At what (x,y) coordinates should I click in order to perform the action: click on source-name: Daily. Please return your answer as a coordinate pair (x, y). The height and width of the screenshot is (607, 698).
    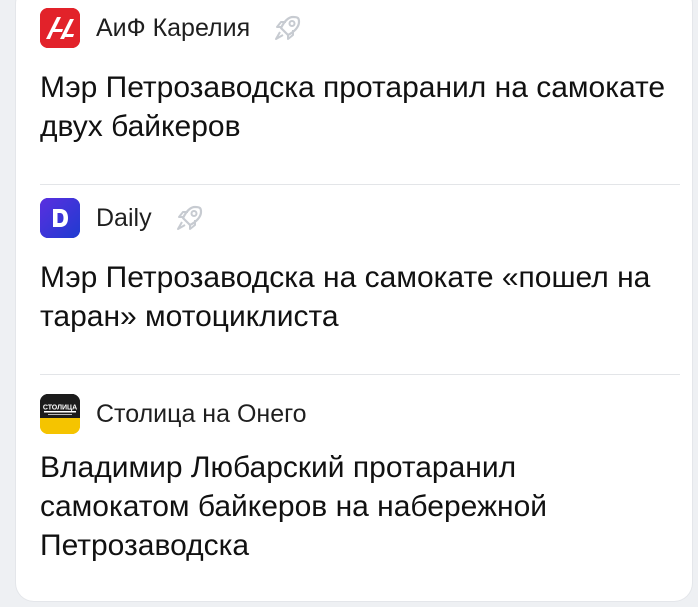
    Looking at the image, I should click on (124, 218).